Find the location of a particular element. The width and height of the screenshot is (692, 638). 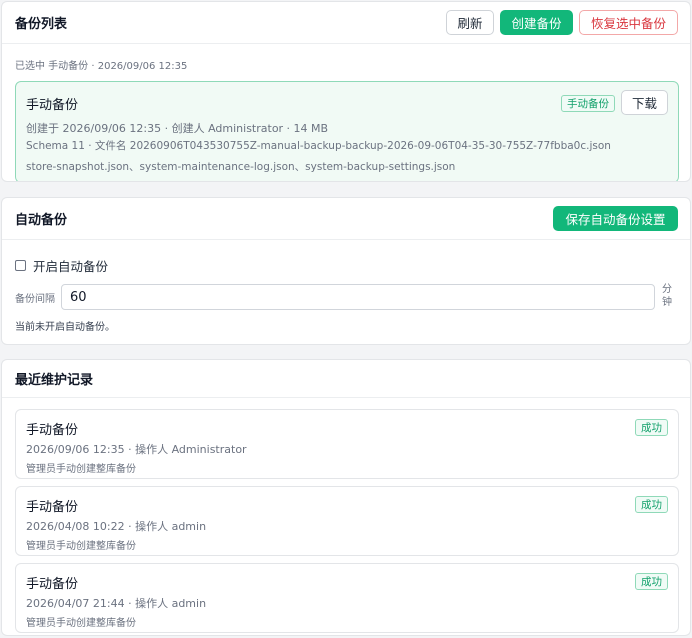

interval-label: 备份间隔 is located at coordinates (35, 299).